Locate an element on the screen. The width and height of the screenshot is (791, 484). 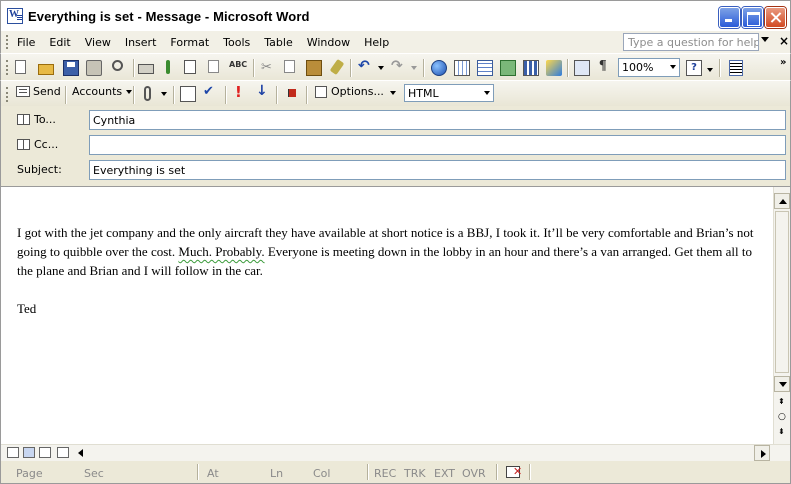
toolbar-options-chevron-icon: » is located at coordinates (783, 62).